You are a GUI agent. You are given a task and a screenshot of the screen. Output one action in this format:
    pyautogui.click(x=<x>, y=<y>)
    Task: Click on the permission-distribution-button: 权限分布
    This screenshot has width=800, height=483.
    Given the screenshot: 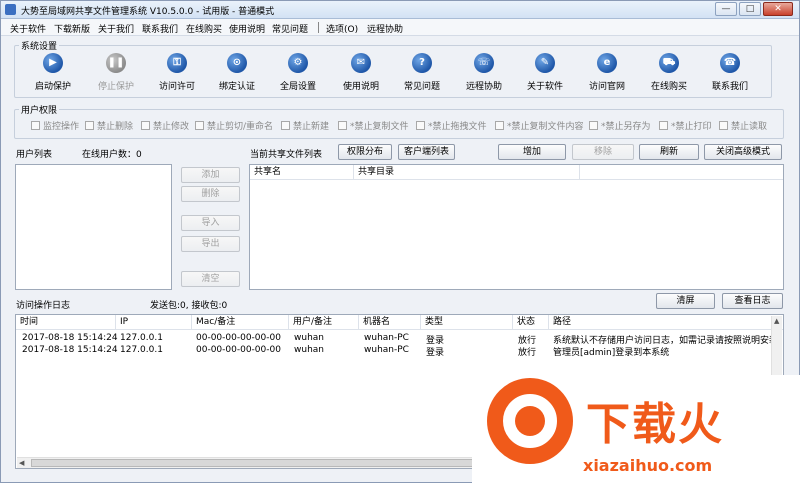 What is the action you would take?
    pyautogui.click(x=365, y=152)
    